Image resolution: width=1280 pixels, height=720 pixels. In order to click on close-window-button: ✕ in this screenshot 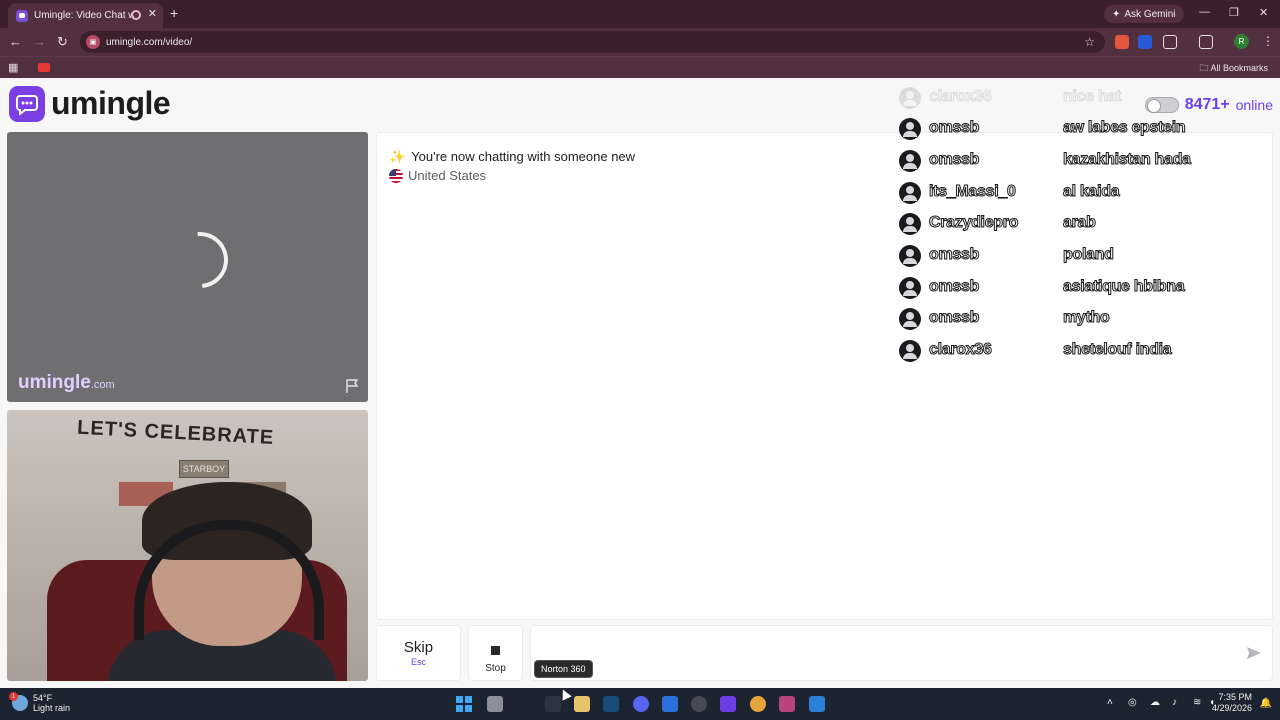, I will do `click(1263, 12)`.